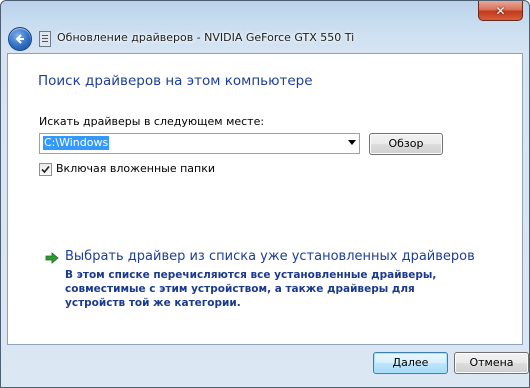 This screenshot has width=530, height=388. Describe the element at coordinates (45, 39) in the screenshot. I see `device-icon` at that location.